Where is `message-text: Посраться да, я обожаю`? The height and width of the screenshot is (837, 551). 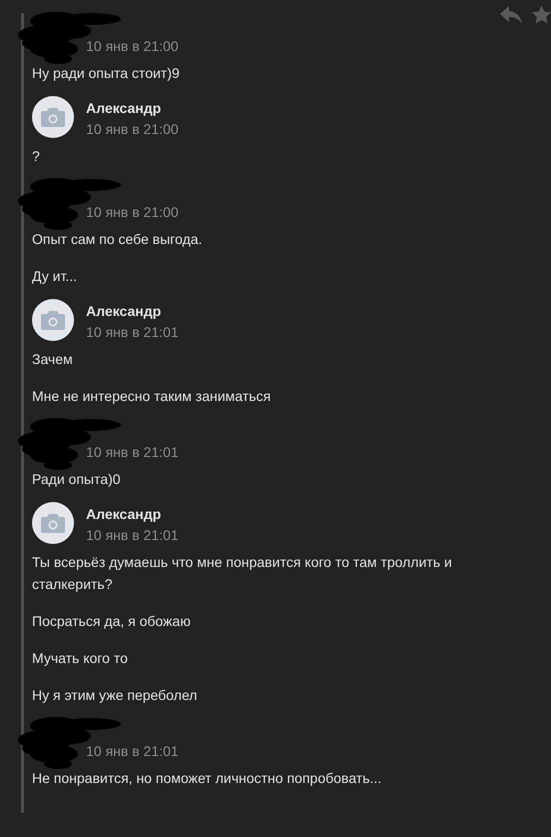 message-text: Посраться да, я обожаю is located at coordinates (112, 621).